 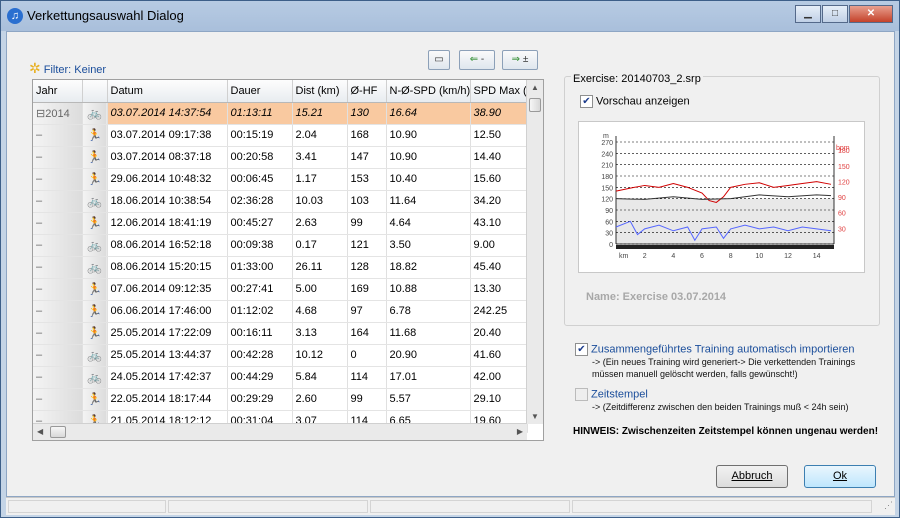 I want to click on import-button-label: -, so click(x=482, y=59).